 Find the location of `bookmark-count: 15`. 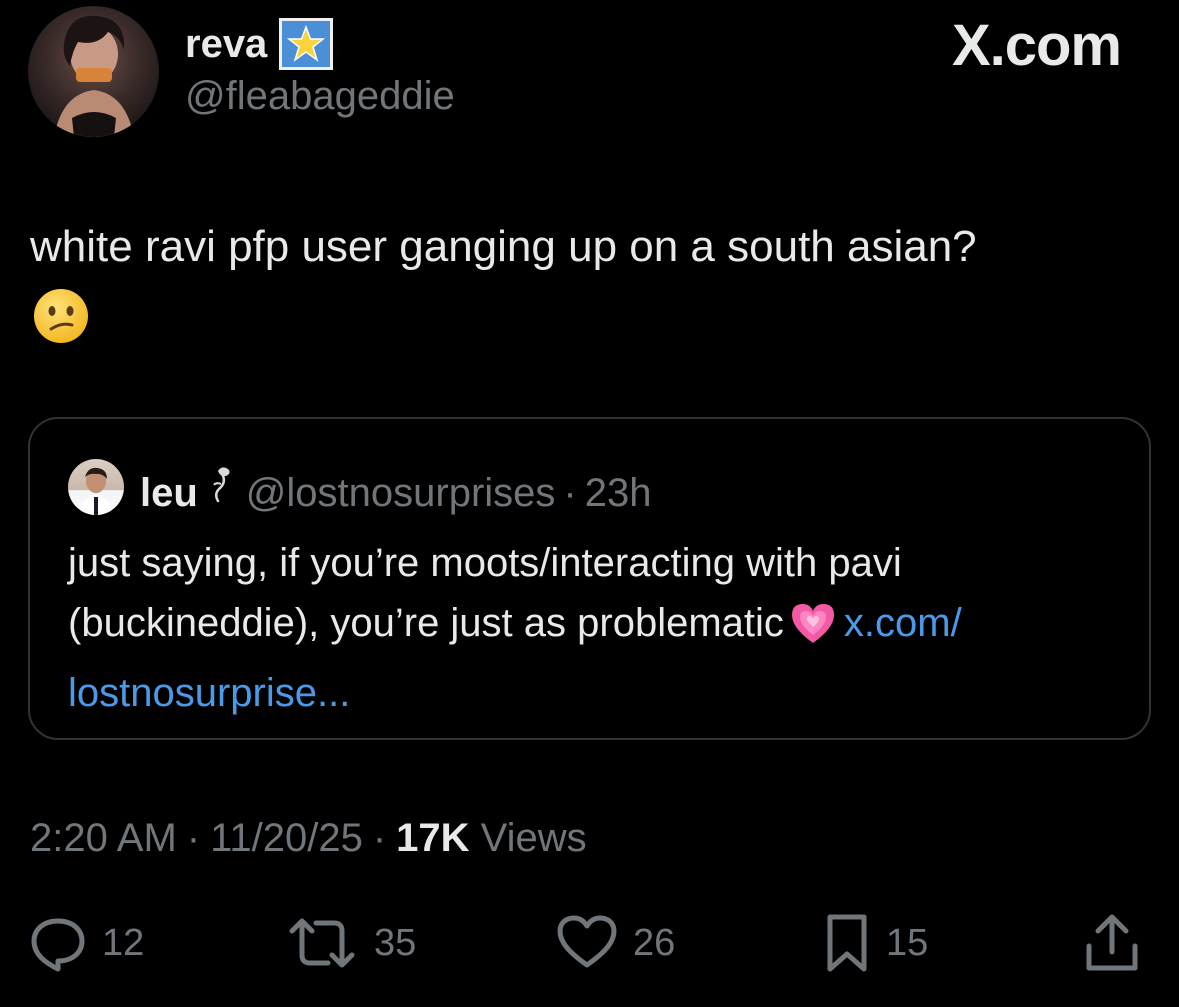

bookmark-count: 15 is located at coordinates (907, 942).